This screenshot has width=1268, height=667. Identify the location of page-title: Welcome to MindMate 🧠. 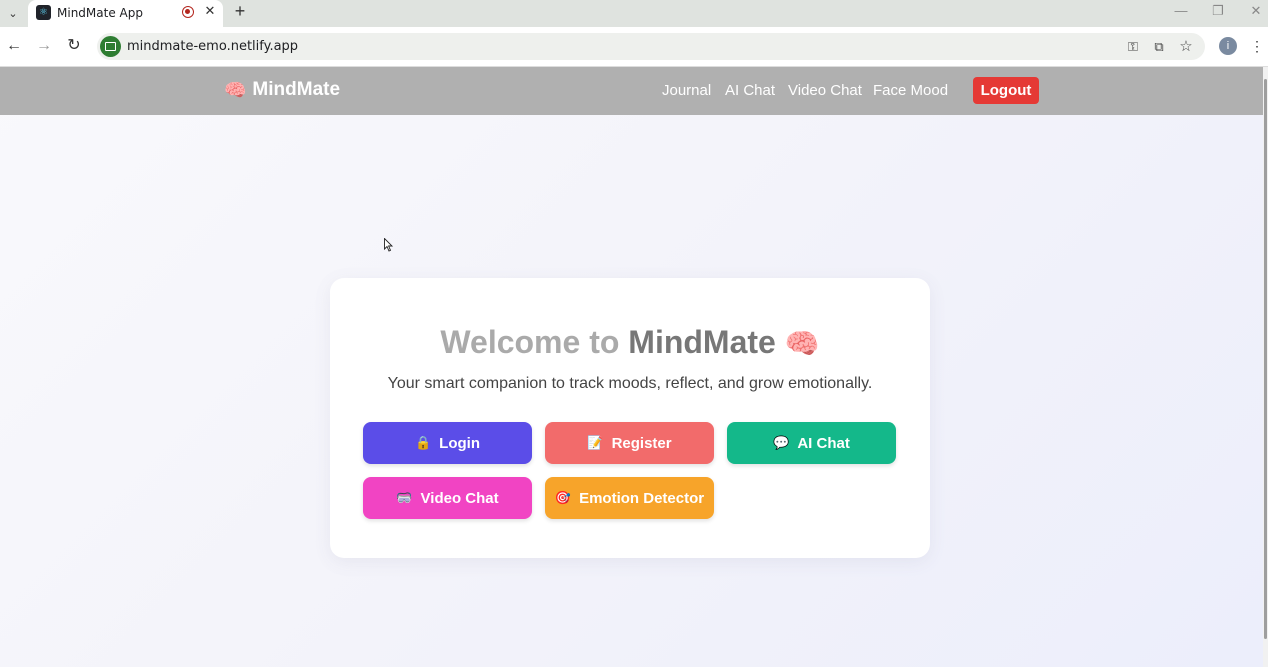
(630, 342).